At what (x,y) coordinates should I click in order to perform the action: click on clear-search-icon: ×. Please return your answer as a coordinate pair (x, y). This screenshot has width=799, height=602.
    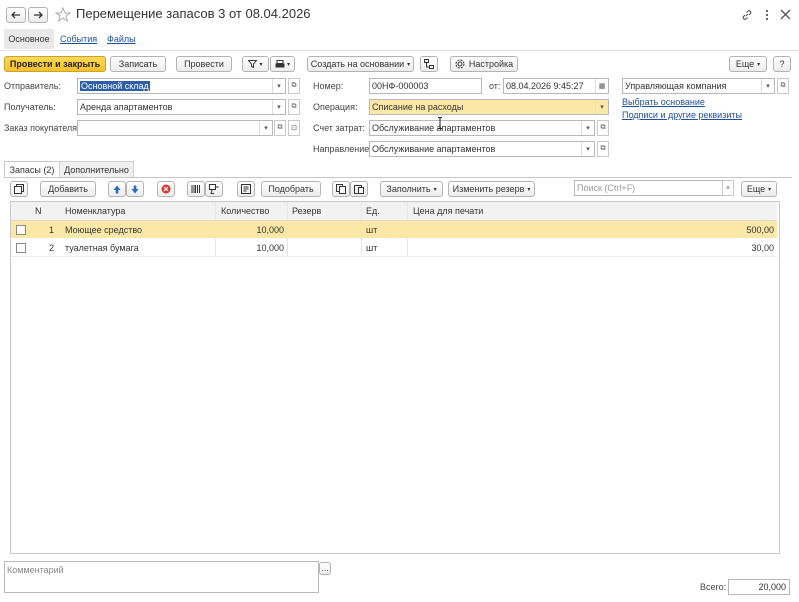
    Looking at the image, I should click on (728, 188).